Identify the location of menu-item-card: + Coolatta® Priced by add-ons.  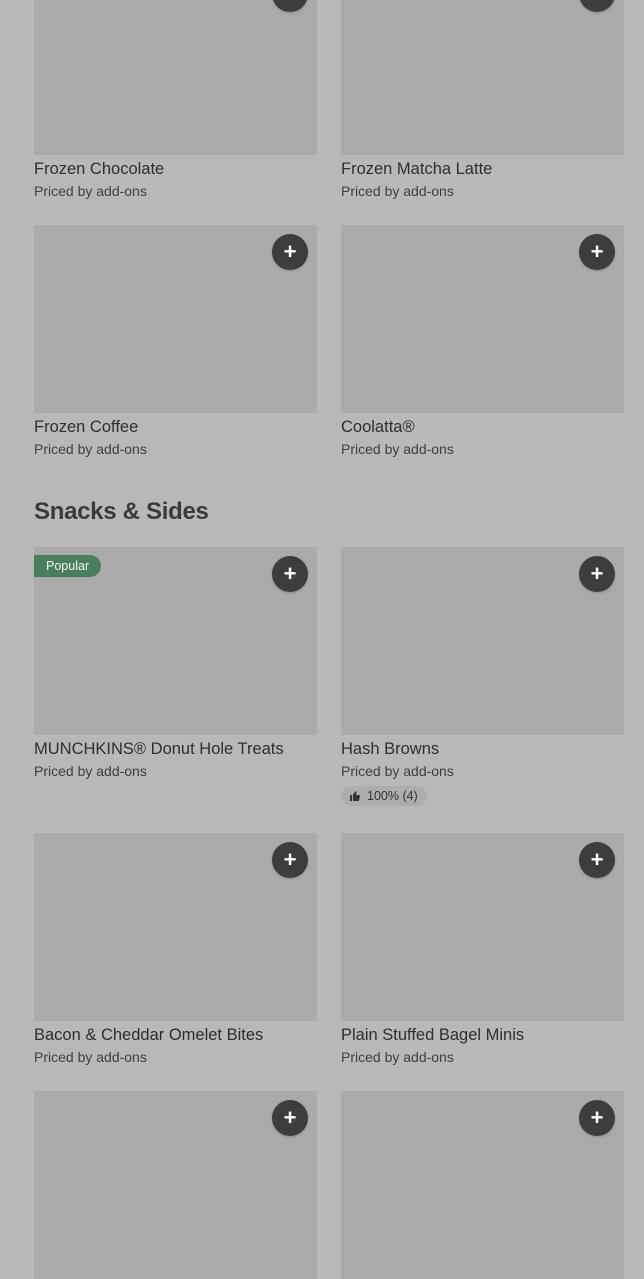
(482, 341).